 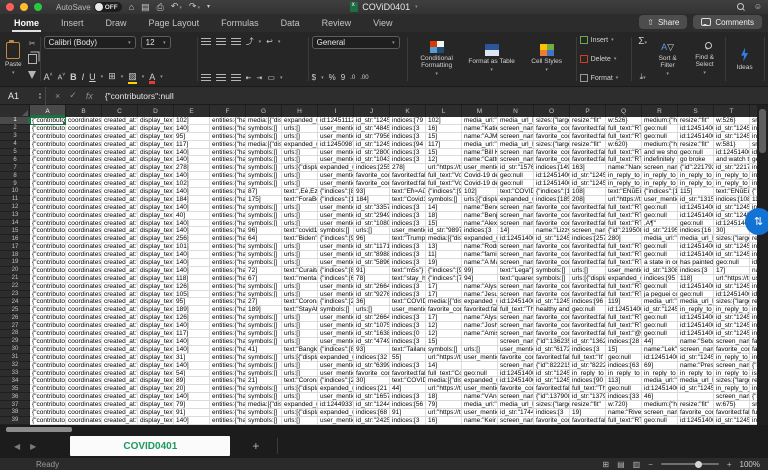 I want to click on currency-format-icon: $, so click(x=314, y=77).